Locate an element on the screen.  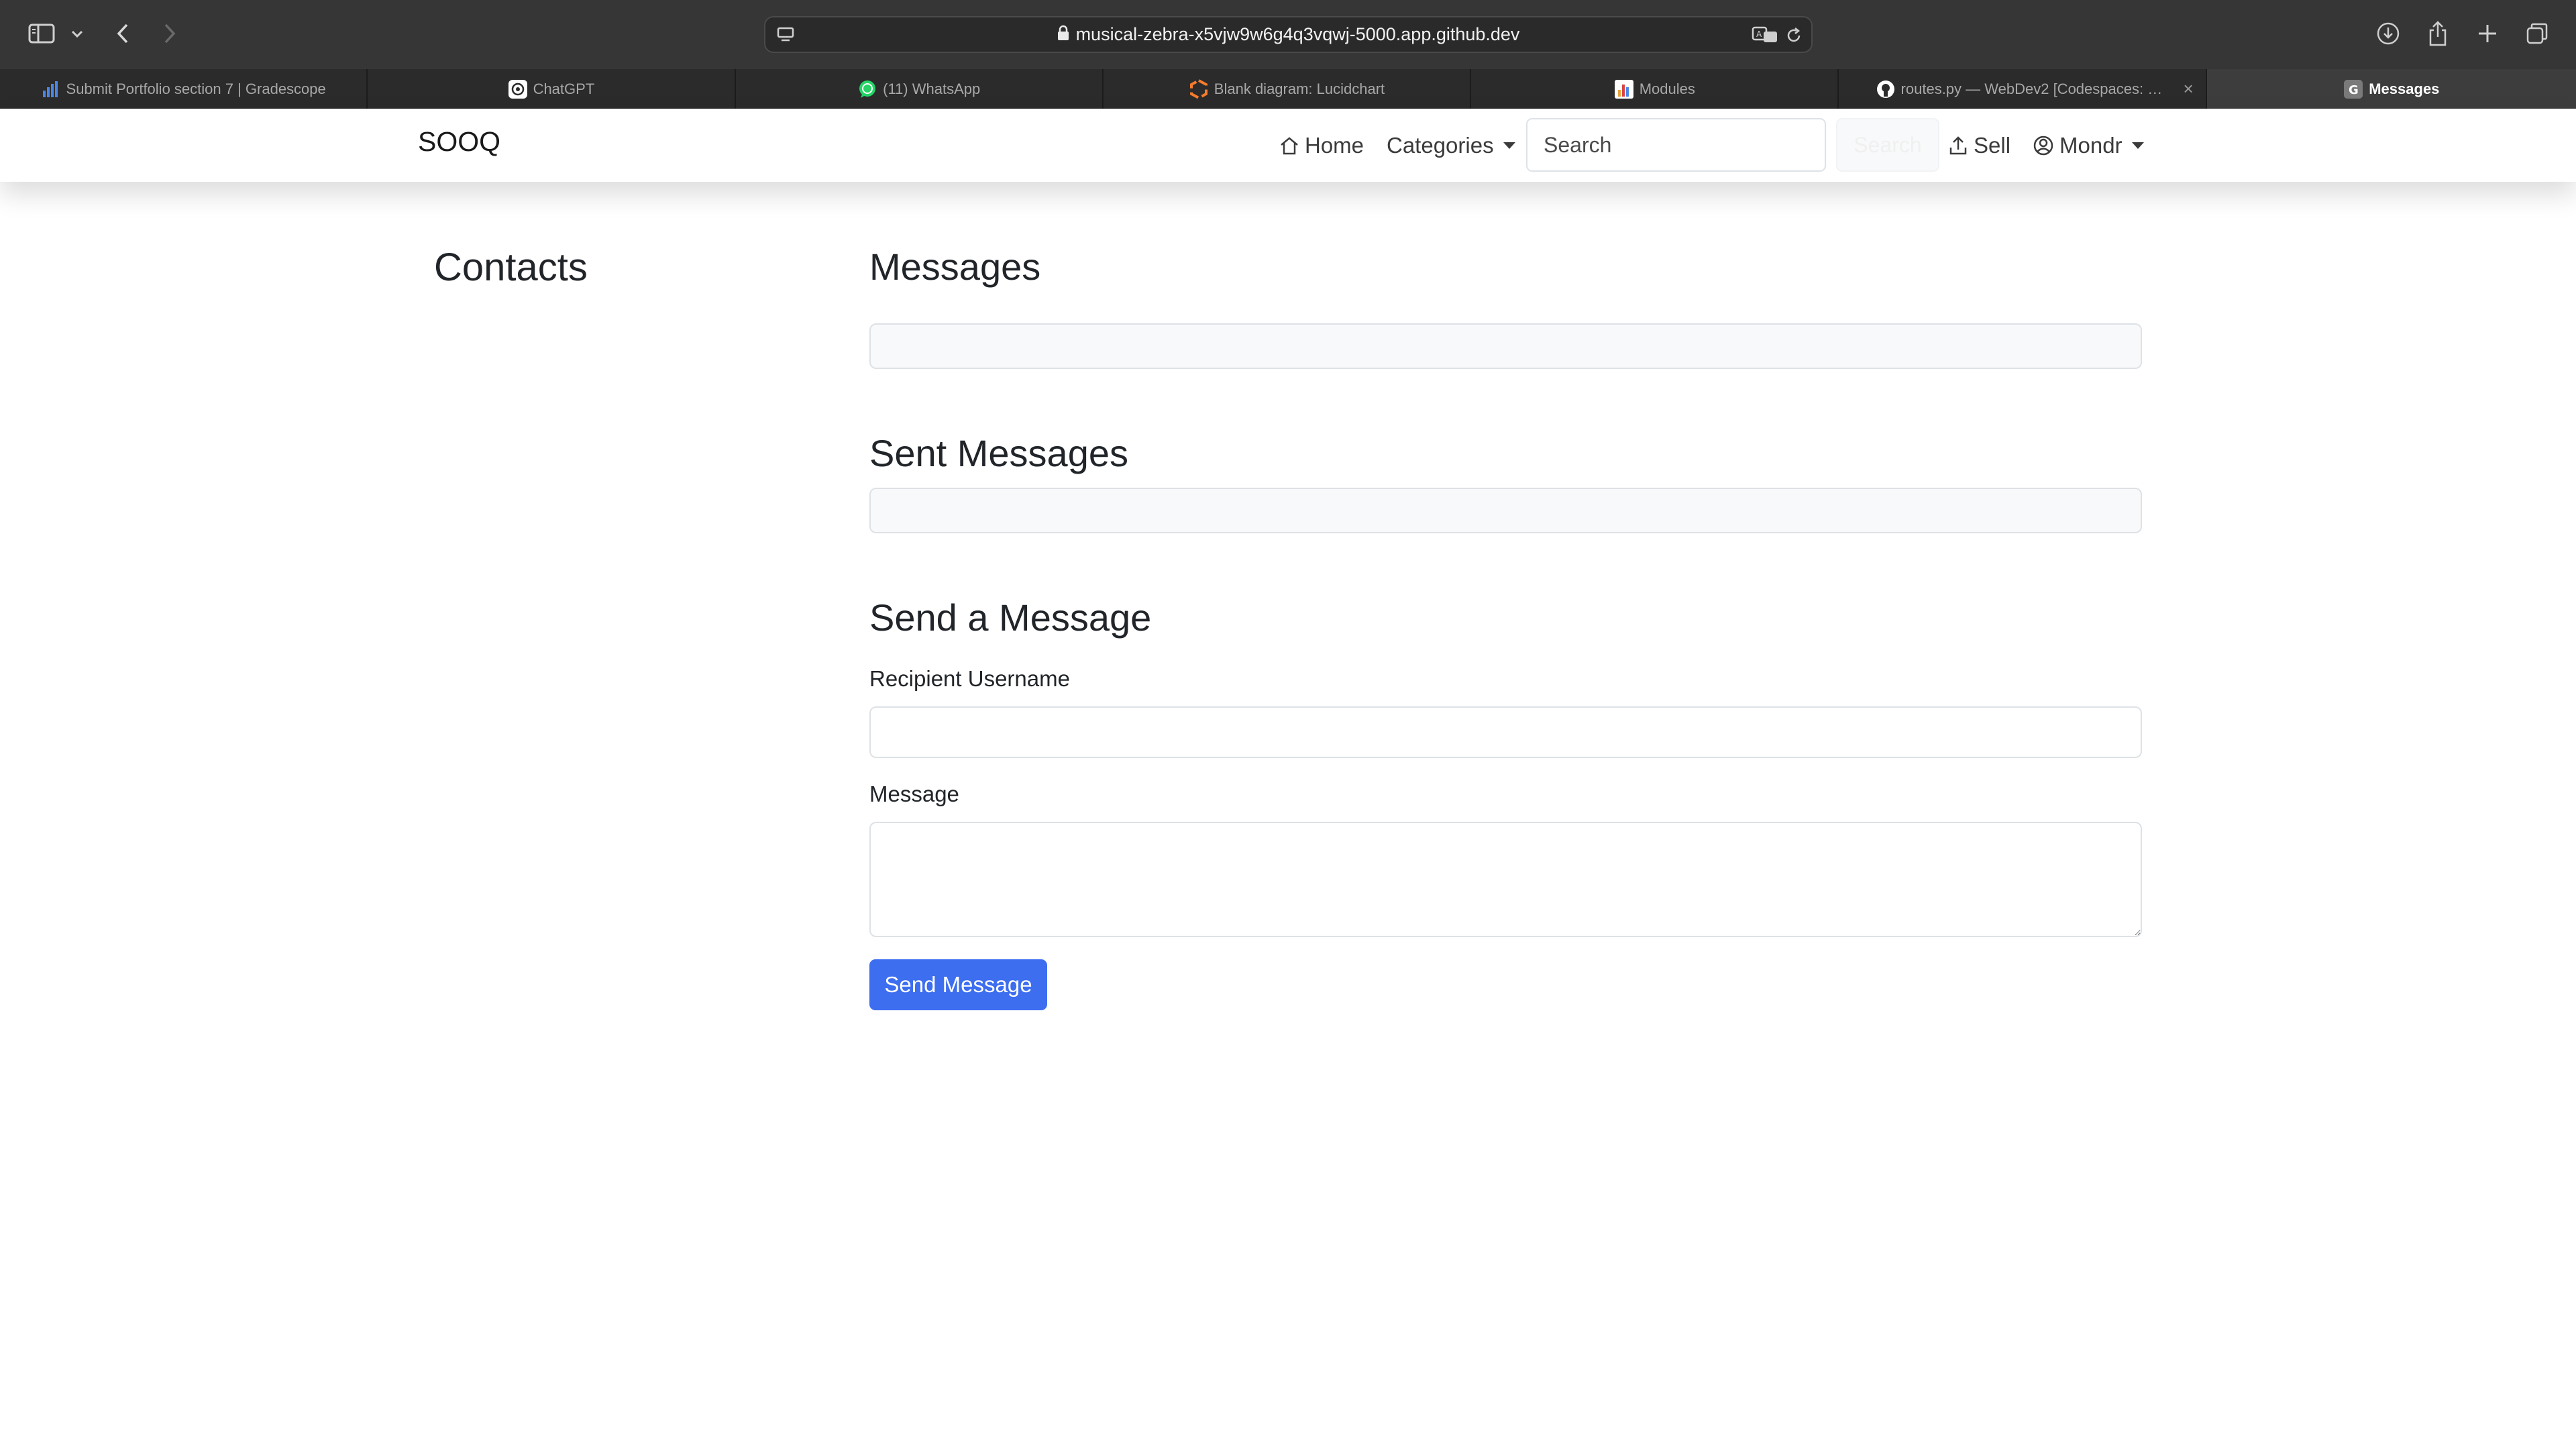
recipient-username-input is located at coordinates (1505, 732).